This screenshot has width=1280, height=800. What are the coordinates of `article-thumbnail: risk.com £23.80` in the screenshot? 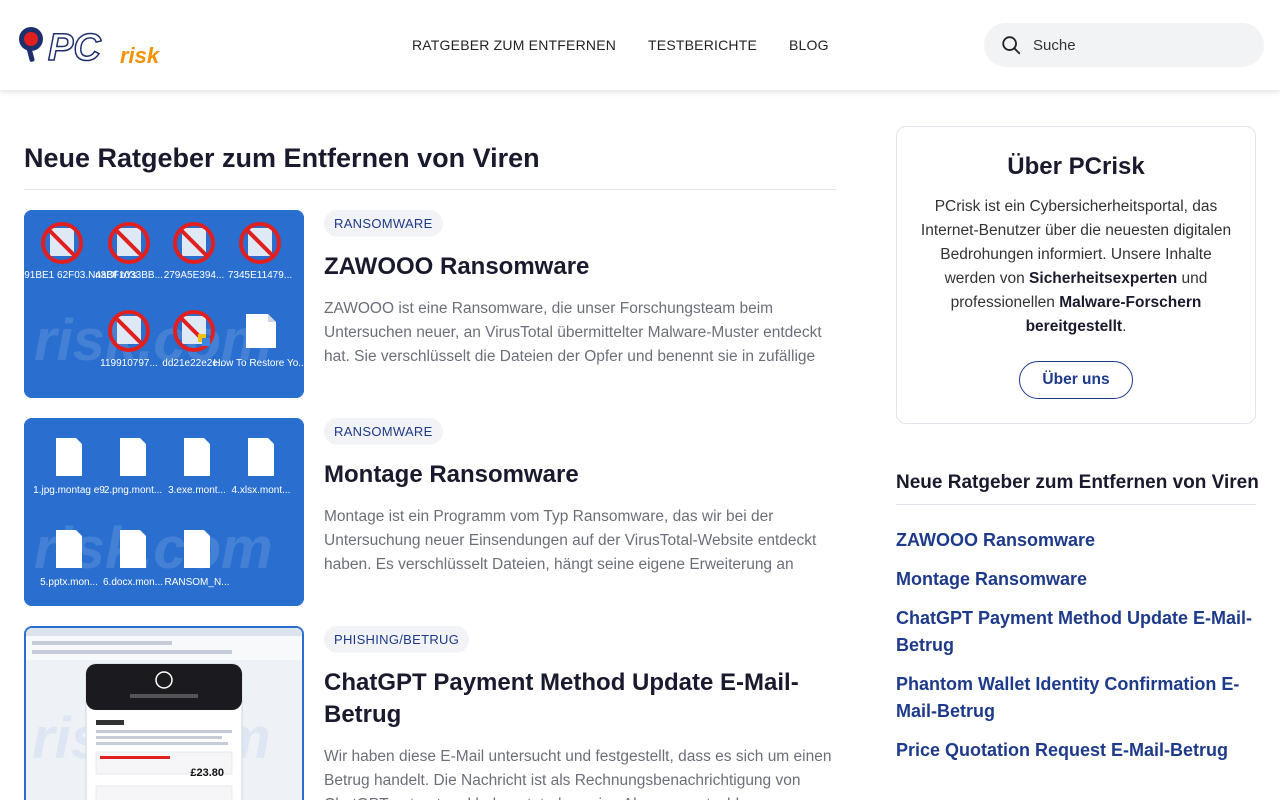 It's located at (164, 713).